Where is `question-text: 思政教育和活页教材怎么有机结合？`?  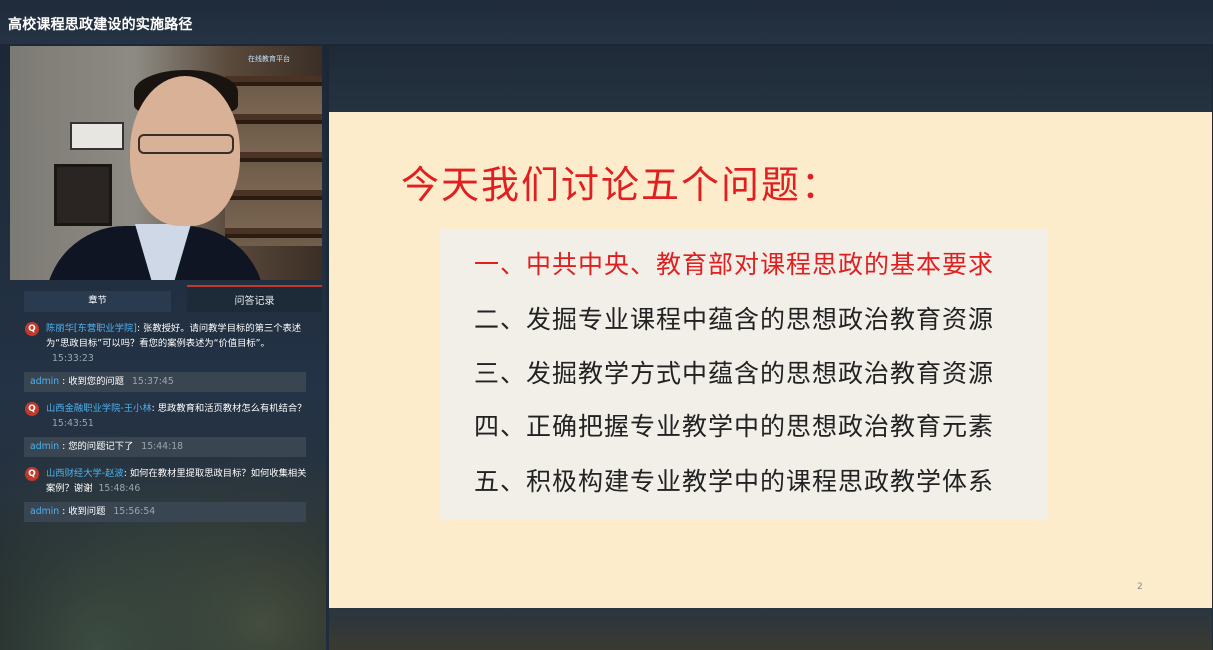
question-text: 思政教育和活页教材怎么有机结合？ is located at coordinates (232, 408).